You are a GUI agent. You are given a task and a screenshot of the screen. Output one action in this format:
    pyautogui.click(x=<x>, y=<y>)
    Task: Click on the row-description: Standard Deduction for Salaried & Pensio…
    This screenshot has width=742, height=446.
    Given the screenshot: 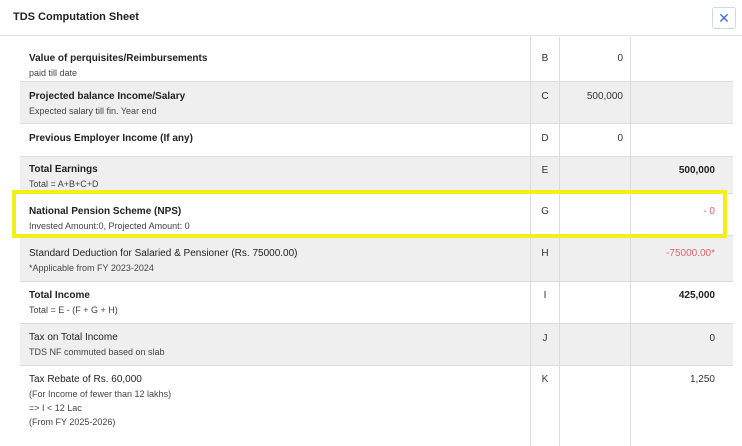 What is the action you would take?
    pyautogui.click(x=275, y=258)
    